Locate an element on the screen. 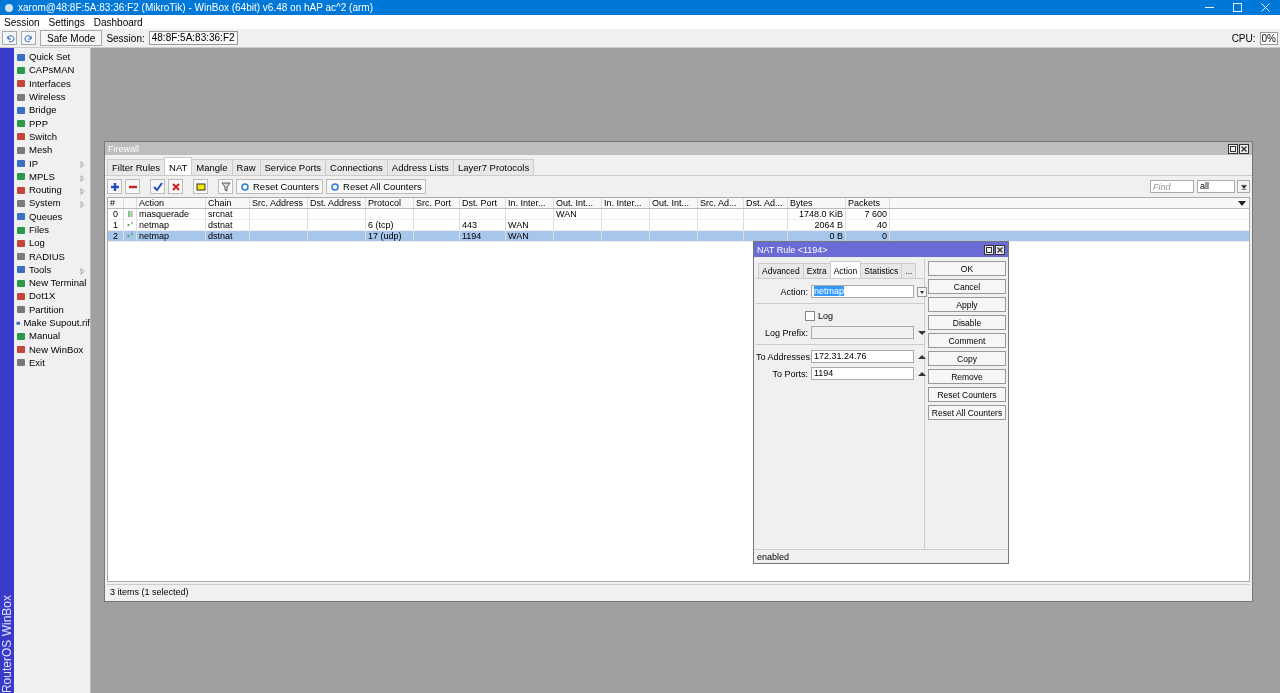  tab: Advanced is located at coordinates (781, 270).